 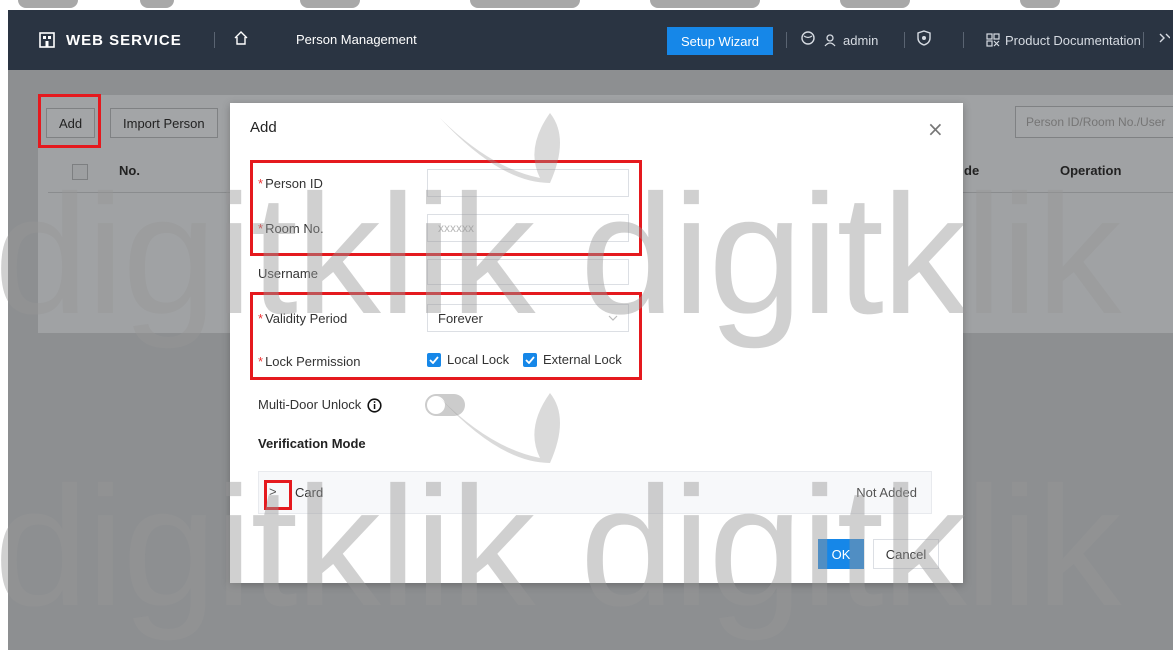 I want to click on close-icon: ×, so click(x=935, y=129).